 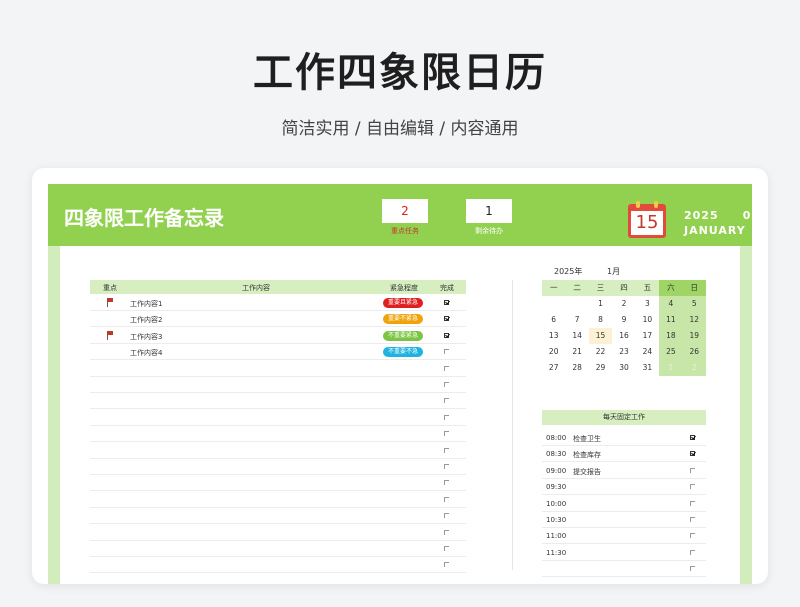 What do you see at coordinates (623, 320) in the screenshot?
I see `calendar-day: 9` at bounding box center [623, 320].